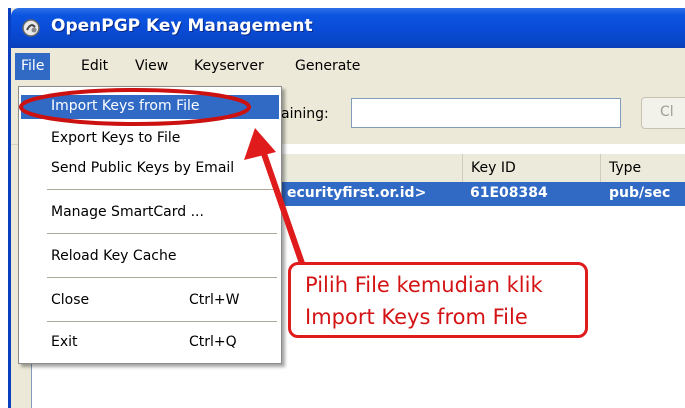 This screenshot has width=685, height=408. I want to click on menu-item-label: Import Keys from File, so click(125, 106).